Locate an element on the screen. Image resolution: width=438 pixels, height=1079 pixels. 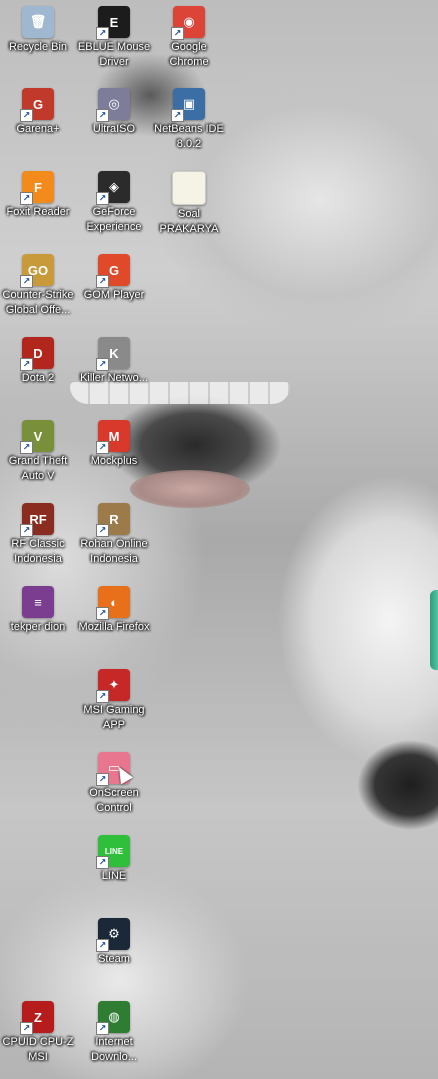
desktop-icon-gta-v: V ↗ Grand Theft Auto V is located at coordinates (38, 452).